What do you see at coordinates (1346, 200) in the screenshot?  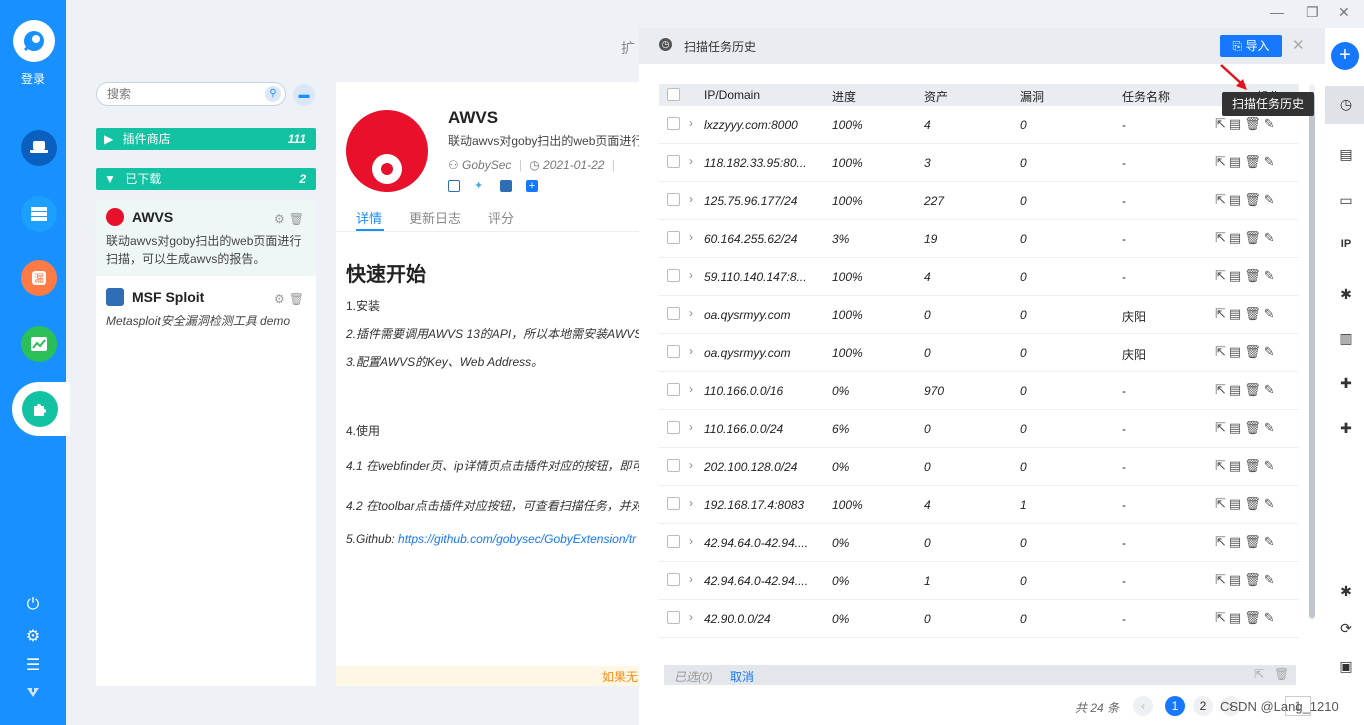 I see `monitor-icon: ▭` at bounding box center [1346, 200].